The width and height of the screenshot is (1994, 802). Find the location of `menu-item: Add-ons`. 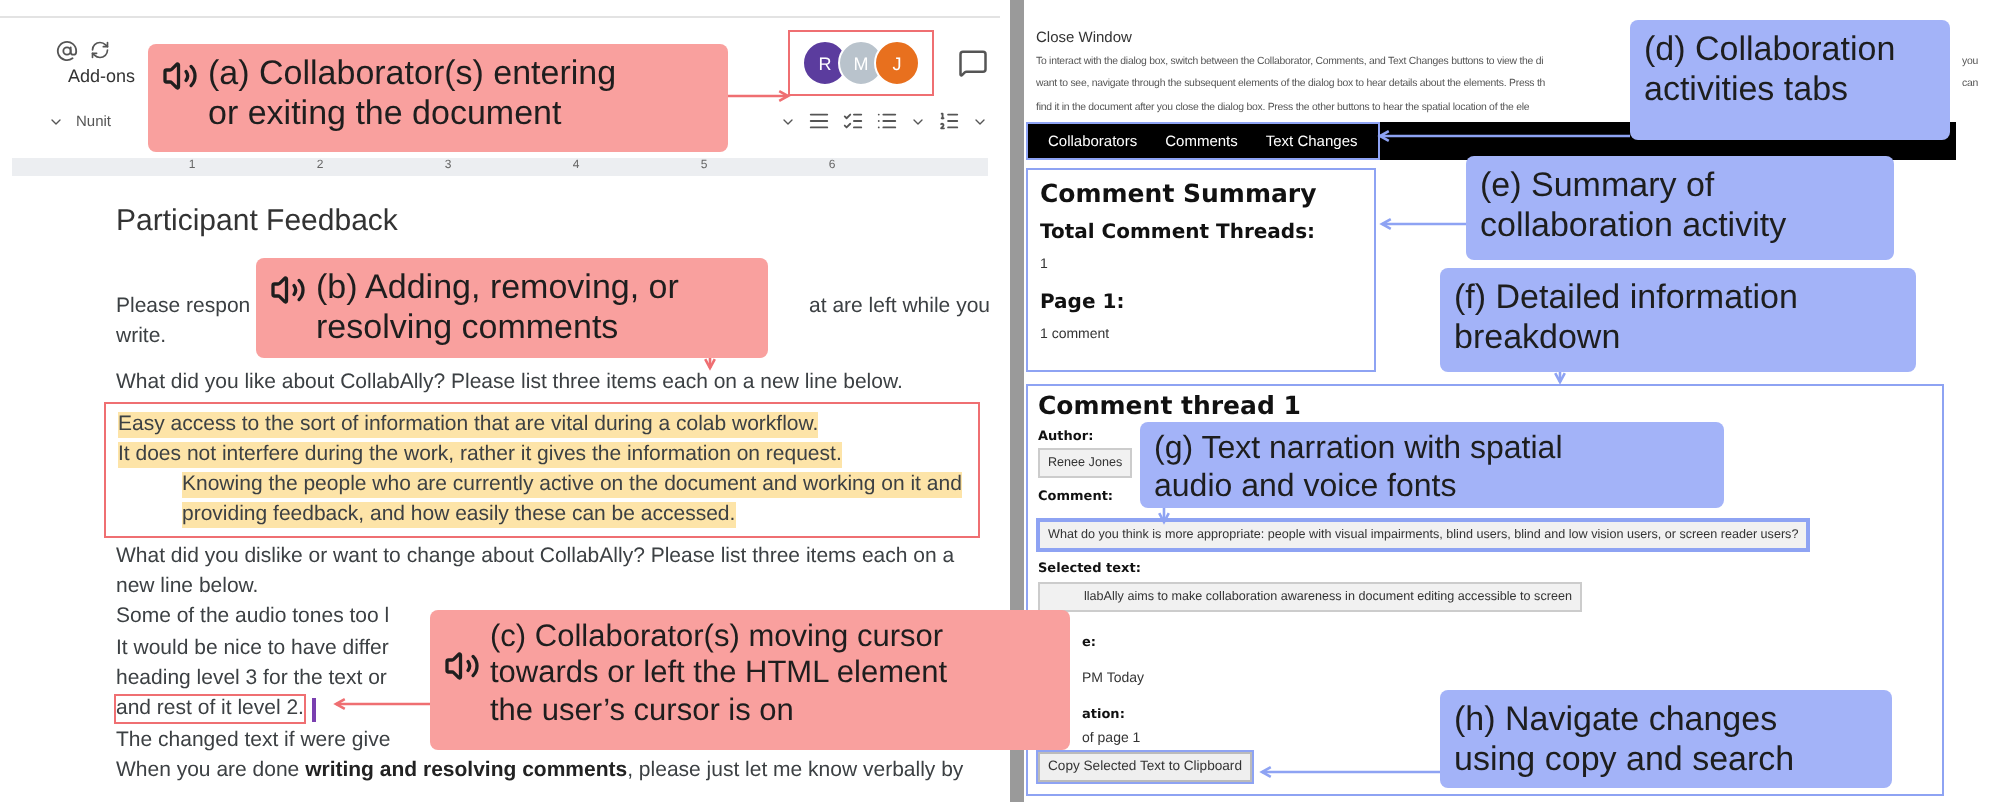

menu-item: Add-ons is located at coordinates (96, 76).